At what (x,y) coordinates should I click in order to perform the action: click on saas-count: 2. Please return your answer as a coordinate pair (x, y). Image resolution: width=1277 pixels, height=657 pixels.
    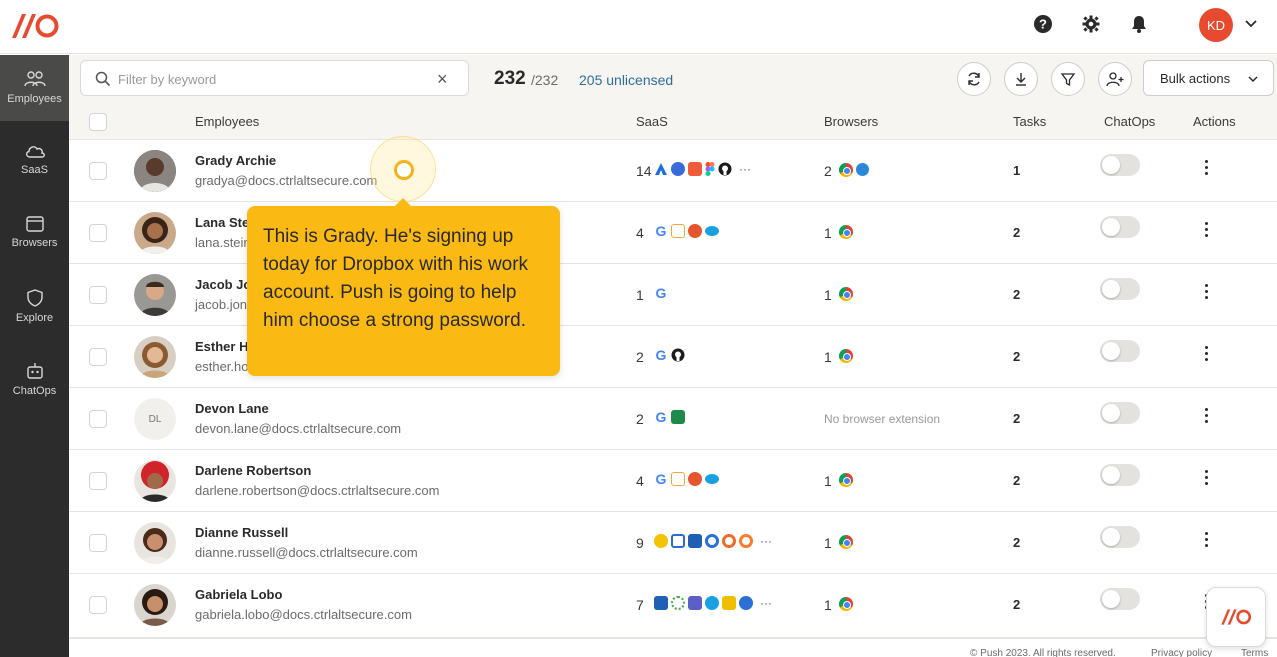
    Looking at the image, I should click on (640, 357).